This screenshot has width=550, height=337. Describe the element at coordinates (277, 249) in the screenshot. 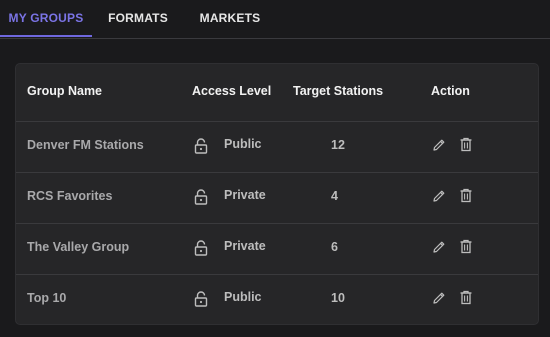

I see `table-row: The Valley Group Private 6` at that location.